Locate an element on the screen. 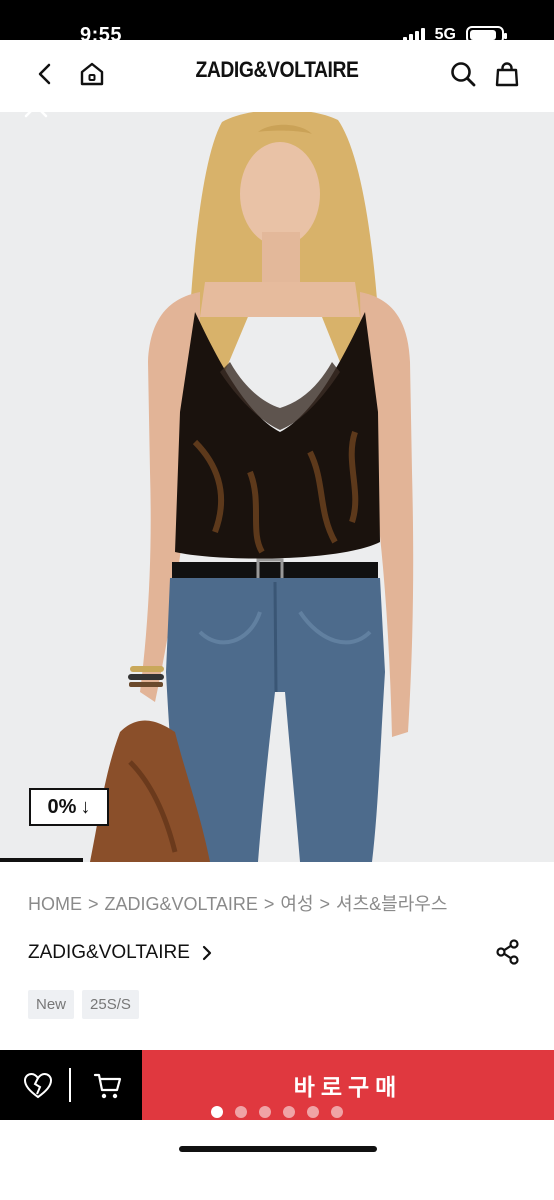  divider is located at coordinates (70, 1085).